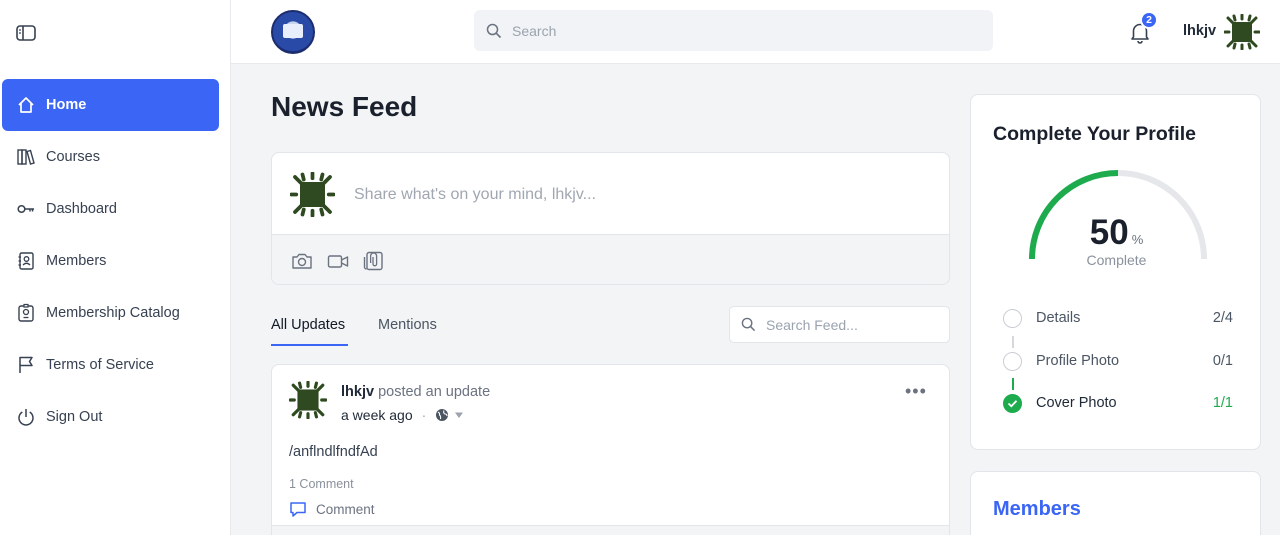 This screenshot has width=1280, height=535. I want to click on global-search, so click(733, 30).